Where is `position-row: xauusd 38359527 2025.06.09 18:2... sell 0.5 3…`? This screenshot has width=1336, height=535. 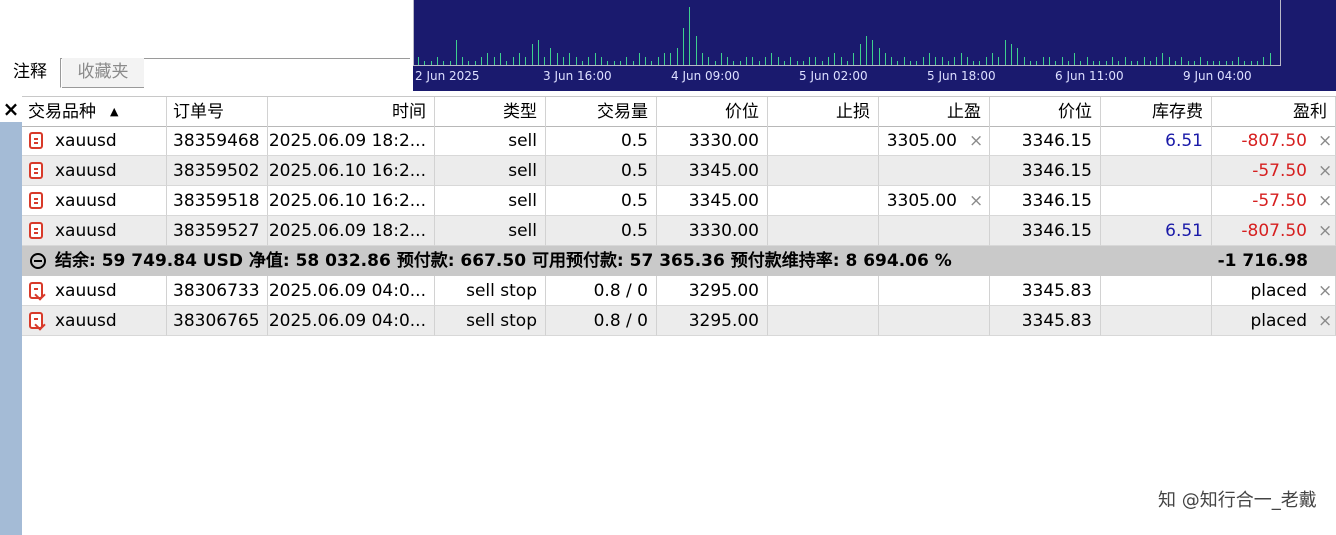
position-row: xauusd 38359527 2025.06.09 18:2... sell 0.5 3… is located at coordinates (679, 231).